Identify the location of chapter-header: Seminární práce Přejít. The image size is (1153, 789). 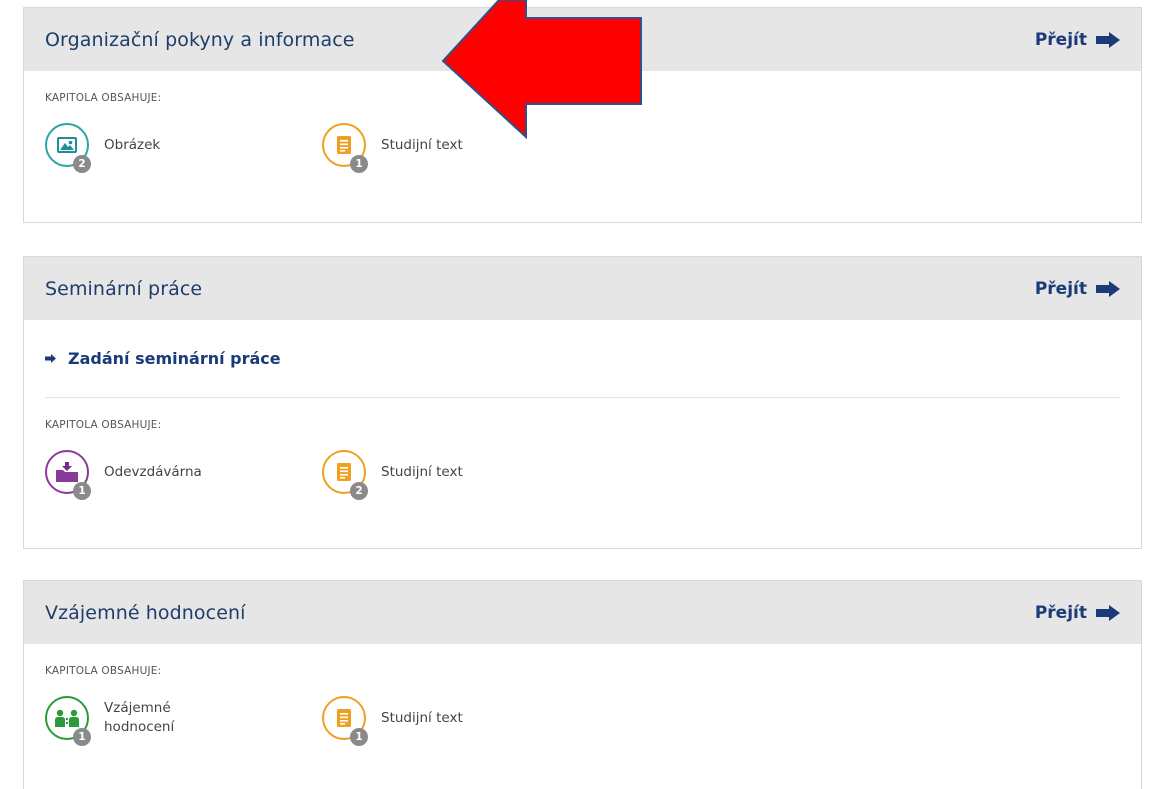
(582, 288).